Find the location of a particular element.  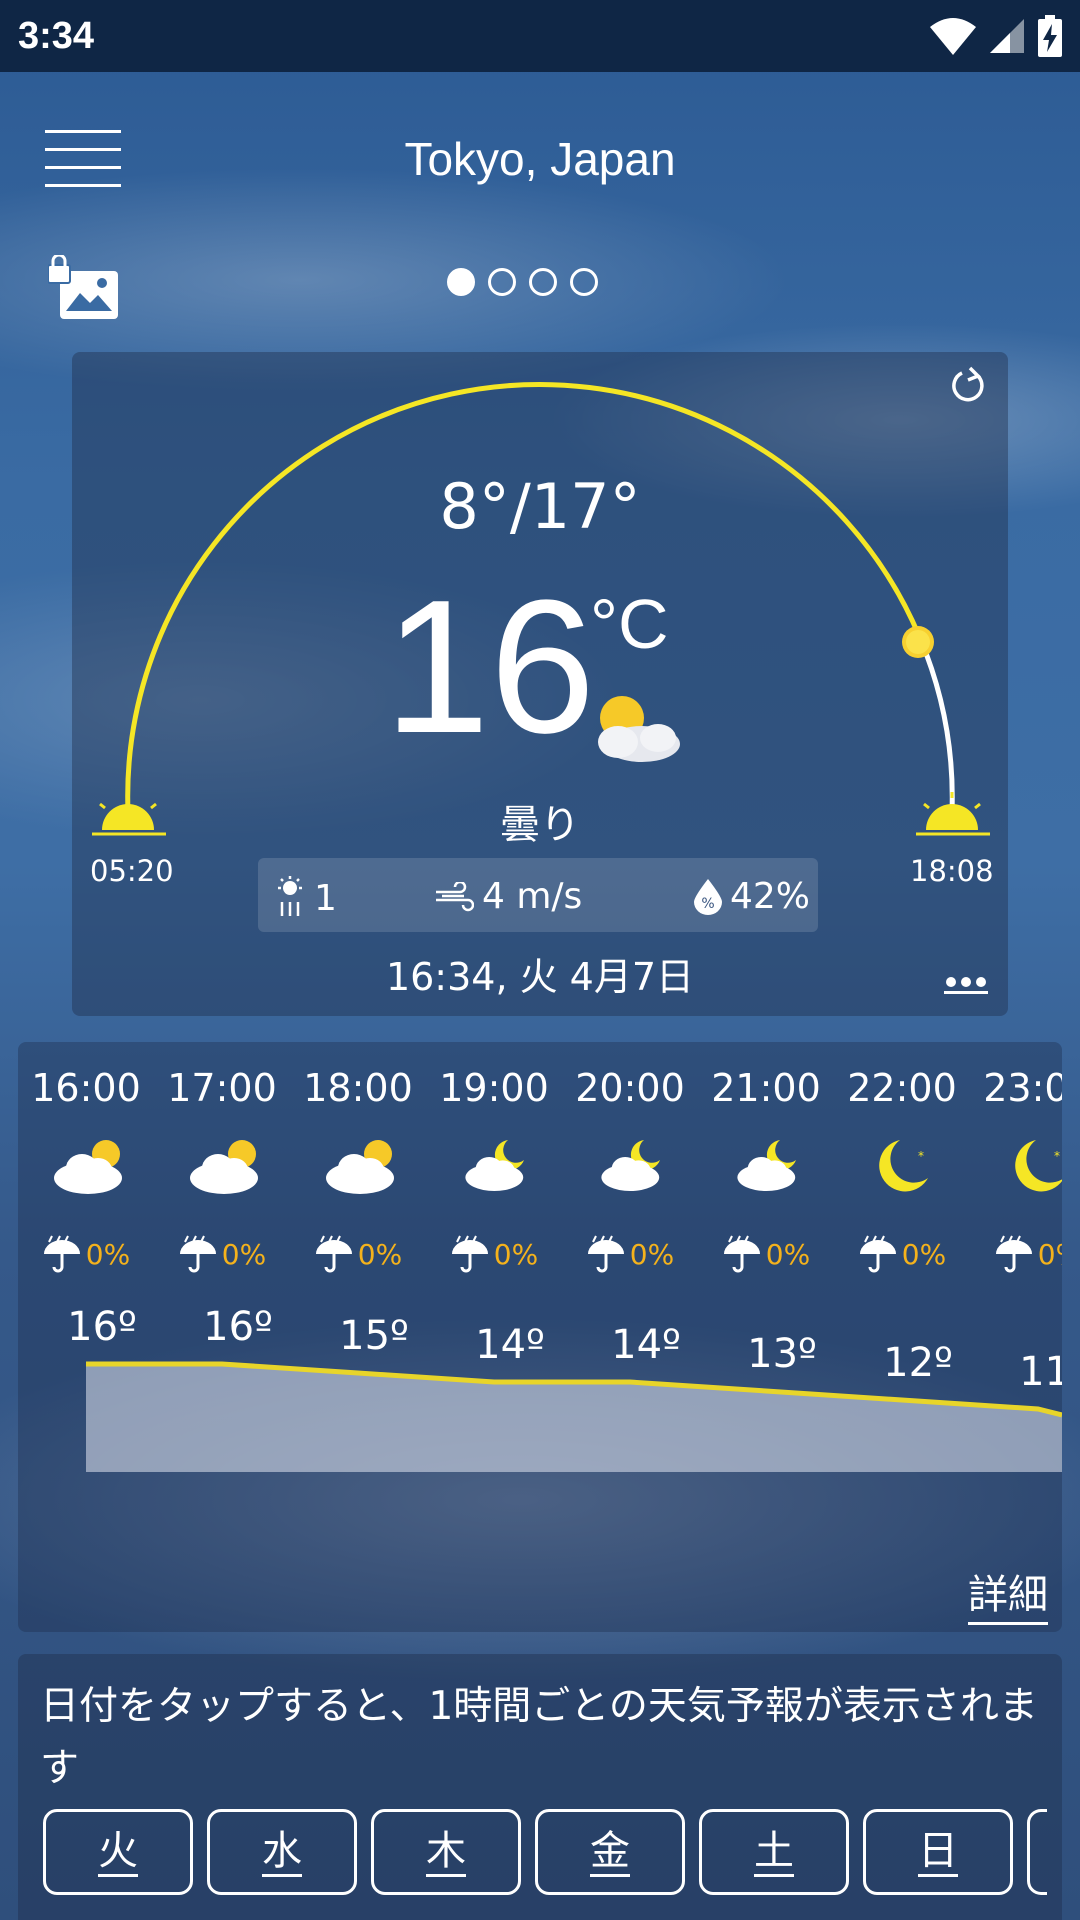

day-label: 木 is located at coordinates (446, 1852).